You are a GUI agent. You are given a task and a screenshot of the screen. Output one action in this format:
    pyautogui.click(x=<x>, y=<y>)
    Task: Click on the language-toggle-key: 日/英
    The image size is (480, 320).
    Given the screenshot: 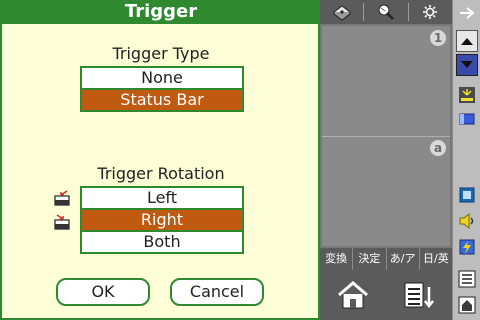 What is the action you would take?
    pyautogui.click(x=436, y=259)
    